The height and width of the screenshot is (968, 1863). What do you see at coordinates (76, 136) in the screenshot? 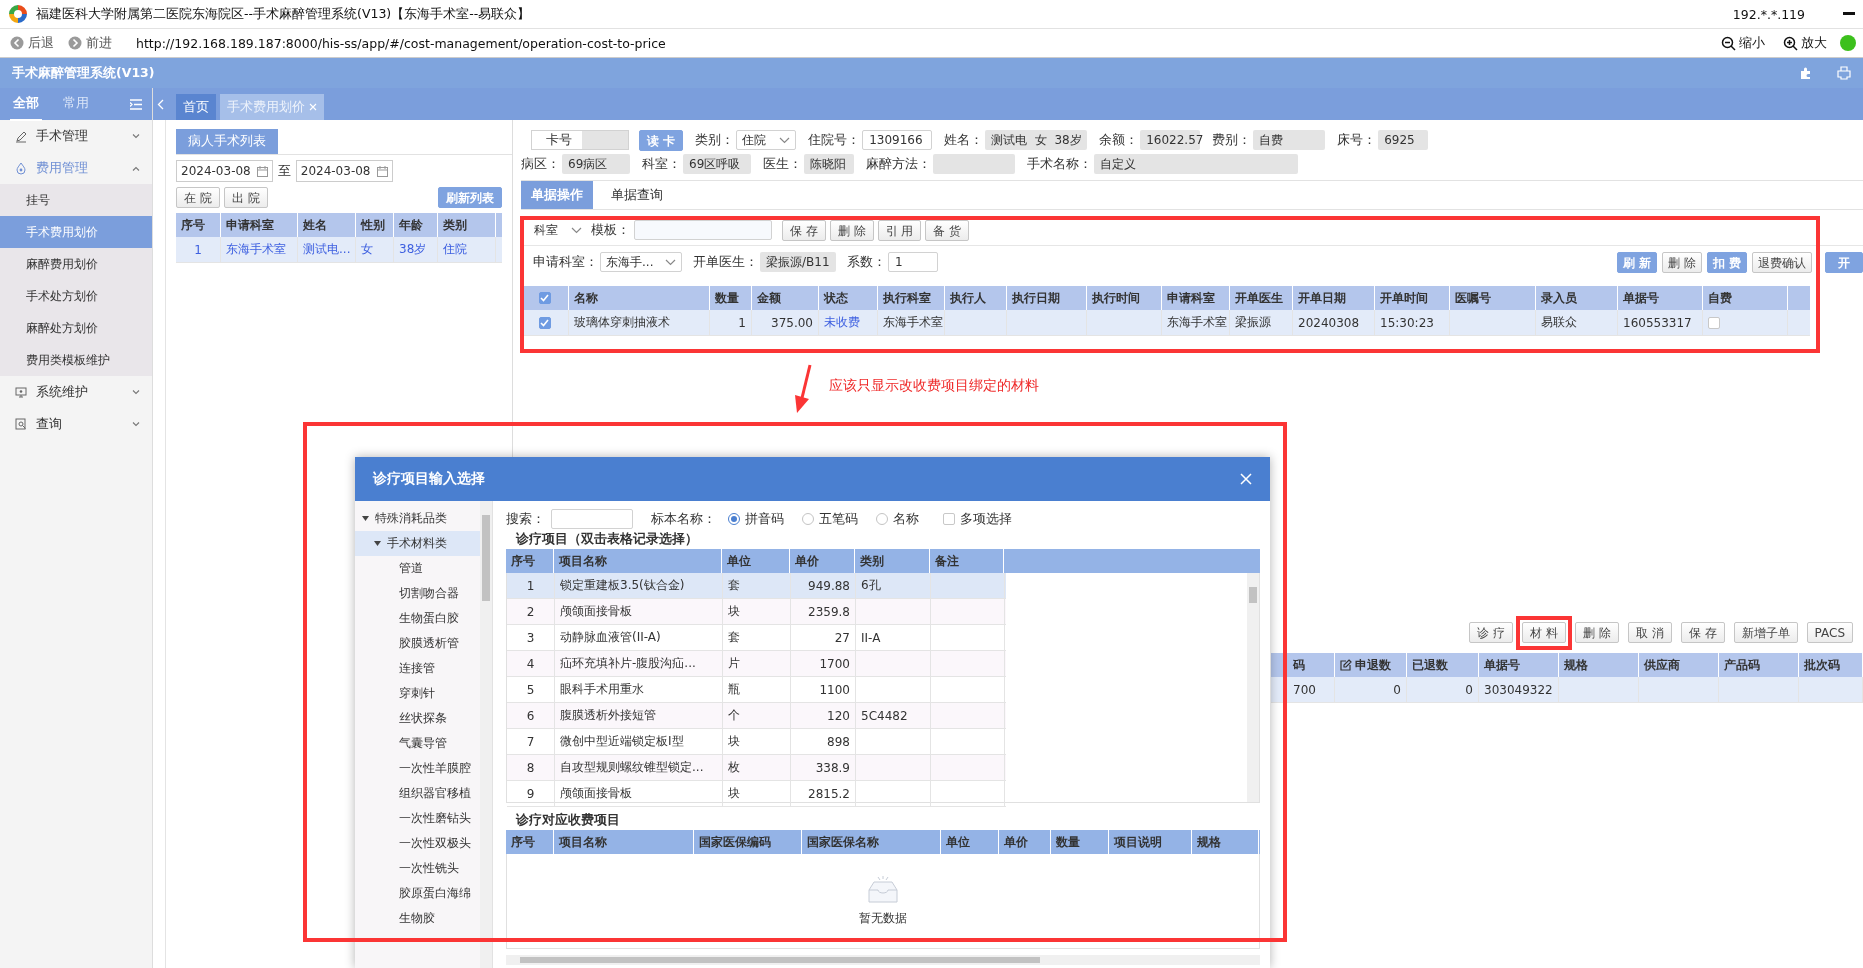
I see `sidebar-item: 手术管理` at bounding box center [76, 136].